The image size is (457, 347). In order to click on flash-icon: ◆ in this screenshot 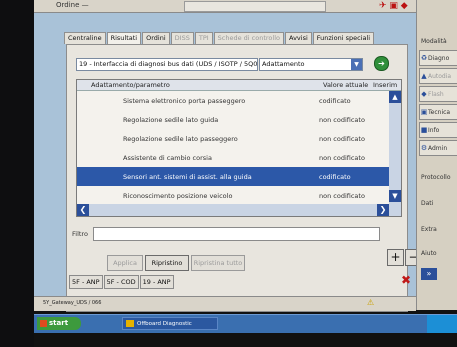, I will do `click(424, 94)`.